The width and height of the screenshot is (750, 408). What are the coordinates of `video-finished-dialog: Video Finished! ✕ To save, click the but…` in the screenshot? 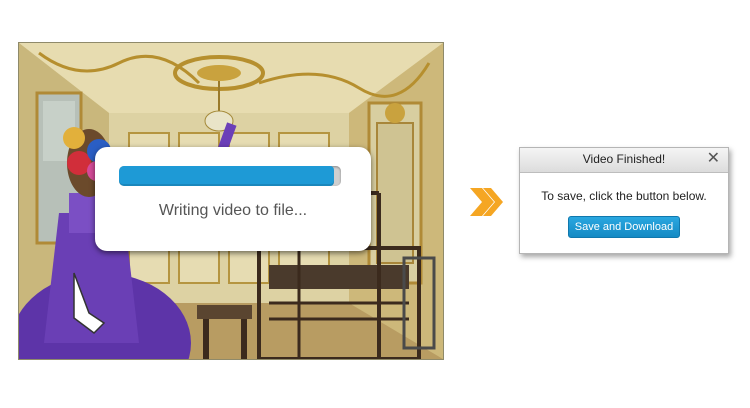 It's located at (624, 200).